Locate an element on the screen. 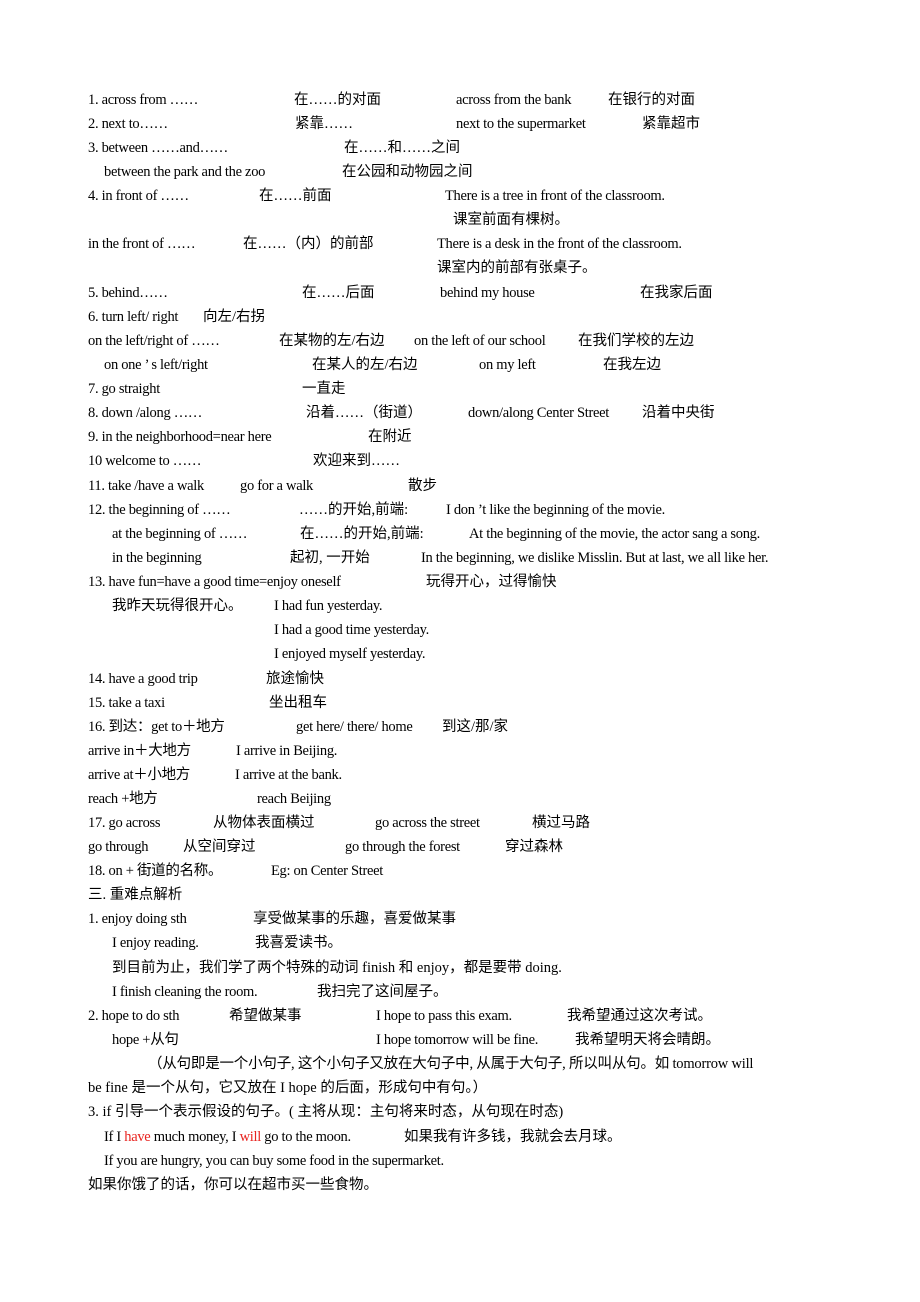  text-segment: much money, I is located at coordinates (195, 1137).